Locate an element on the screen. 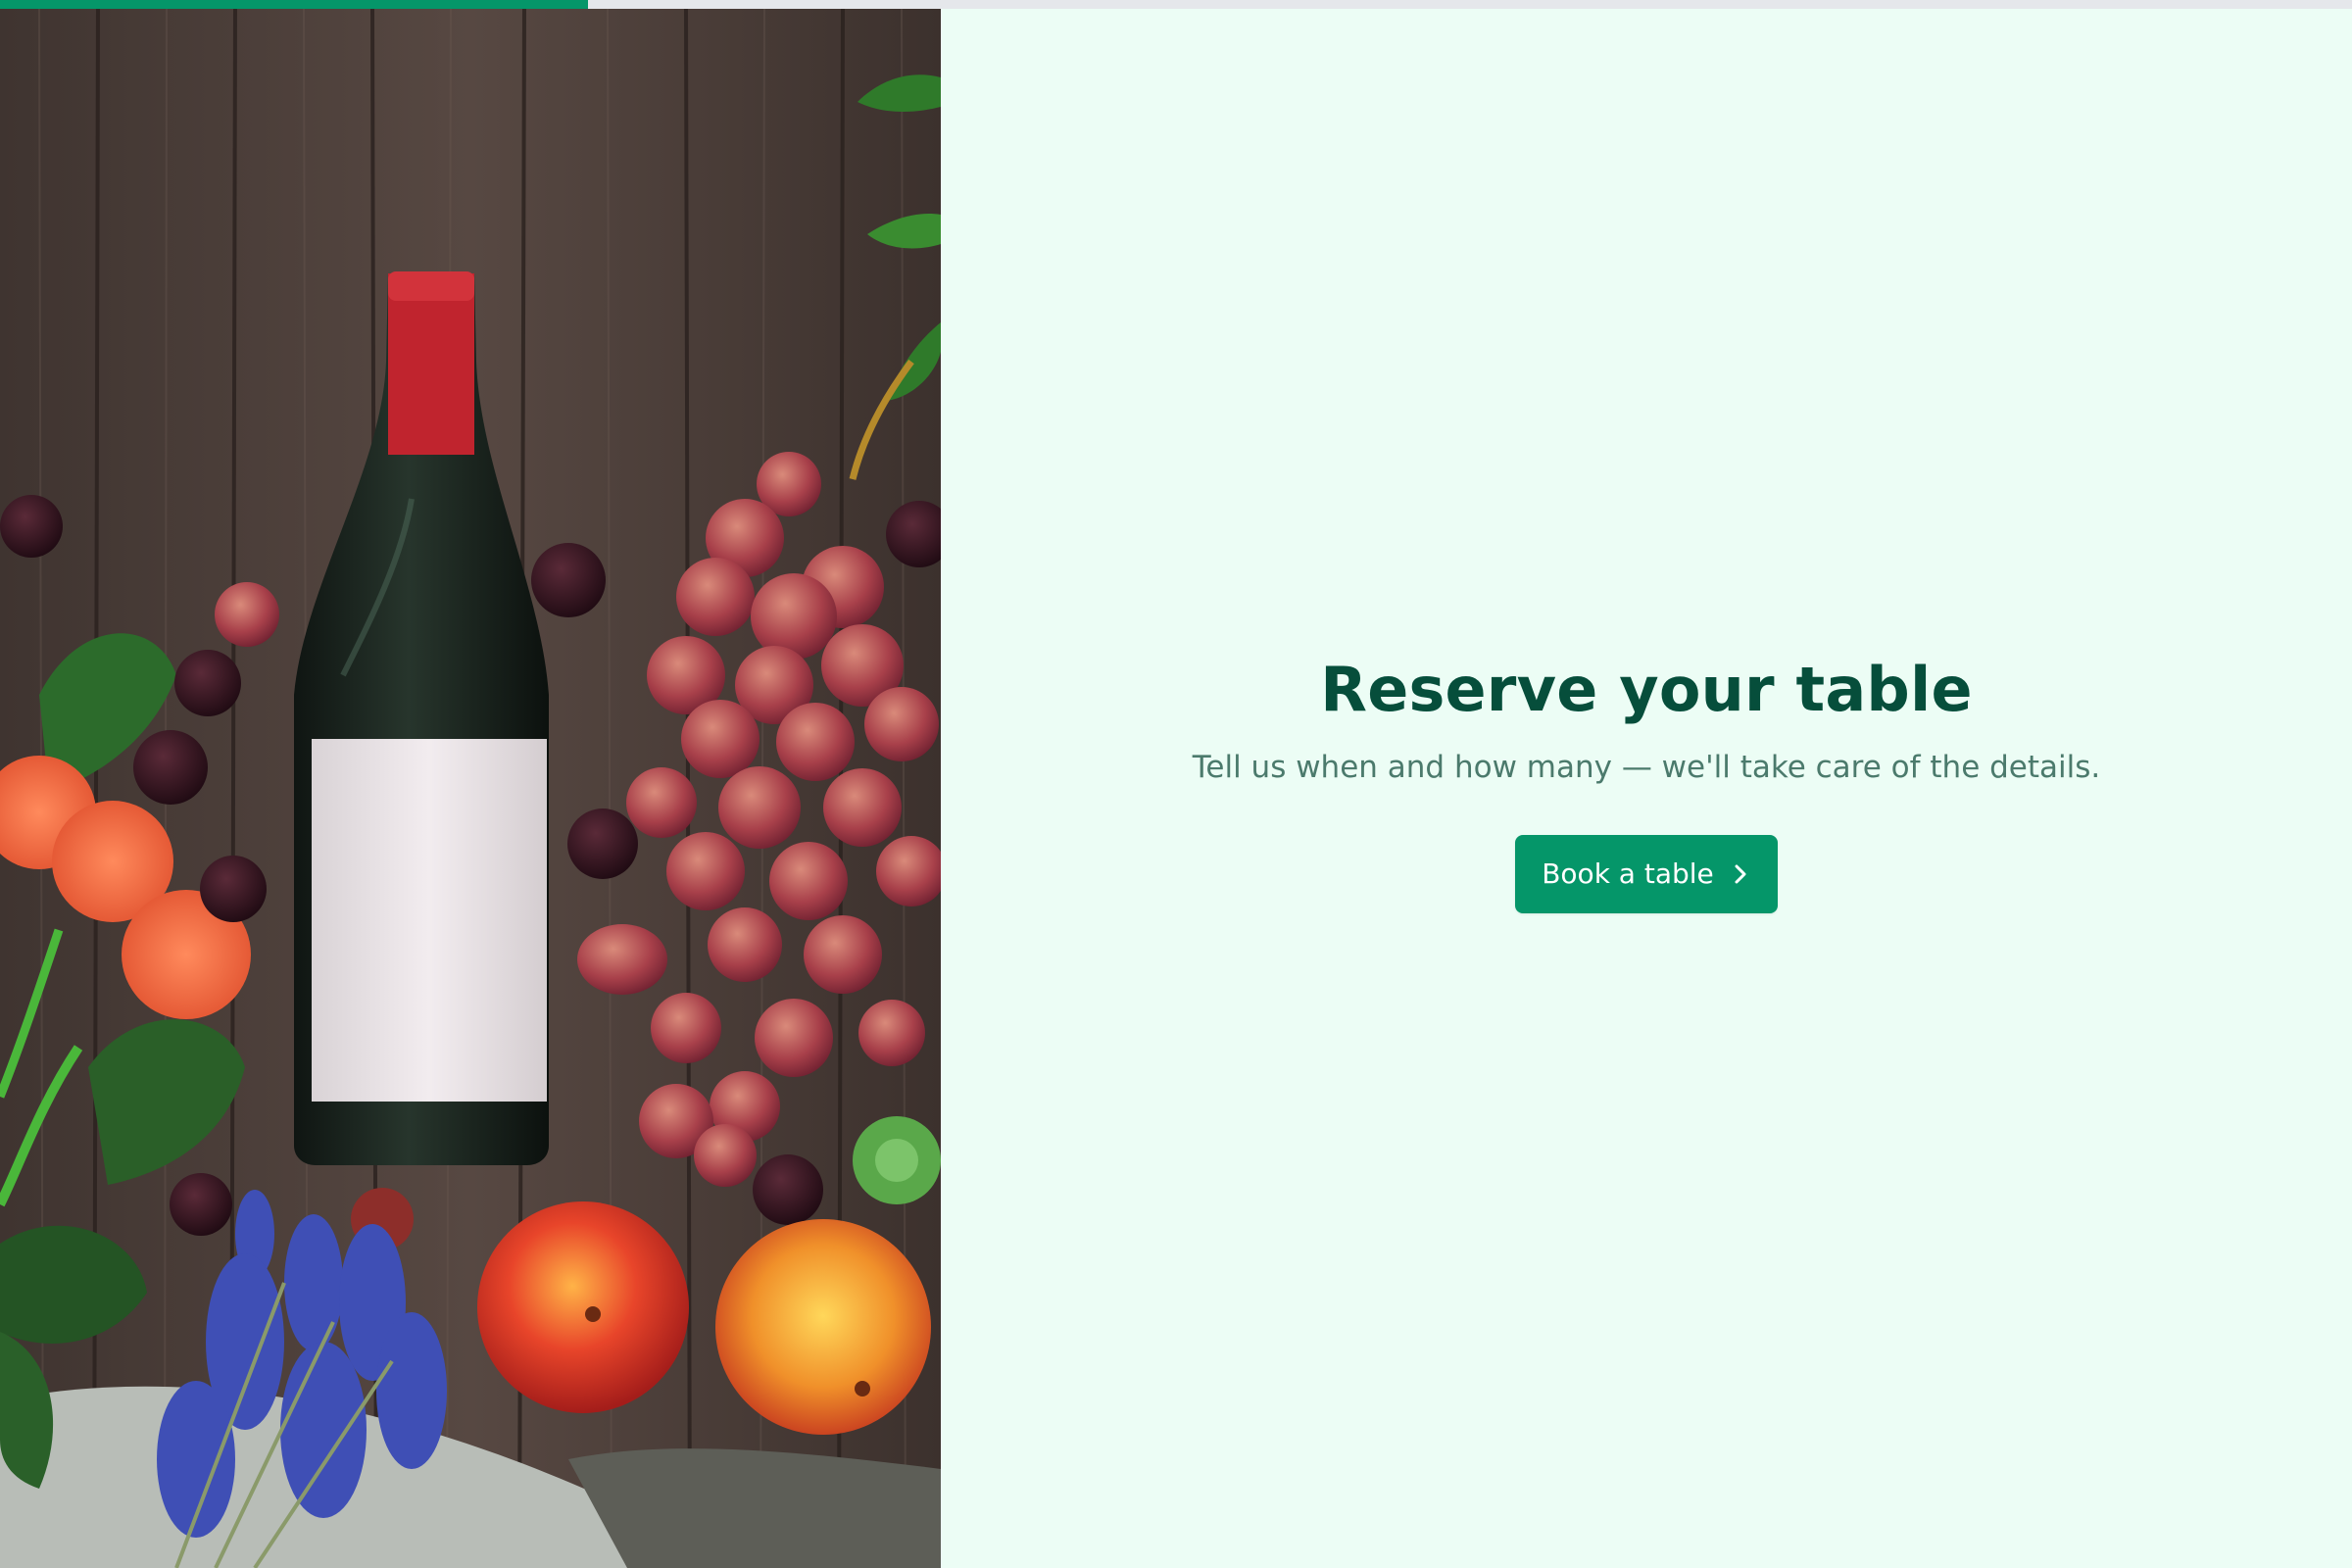 This screenshot has height=1568, width=2352. book-table-button: Book a table is located at coordinates (1646, 873).